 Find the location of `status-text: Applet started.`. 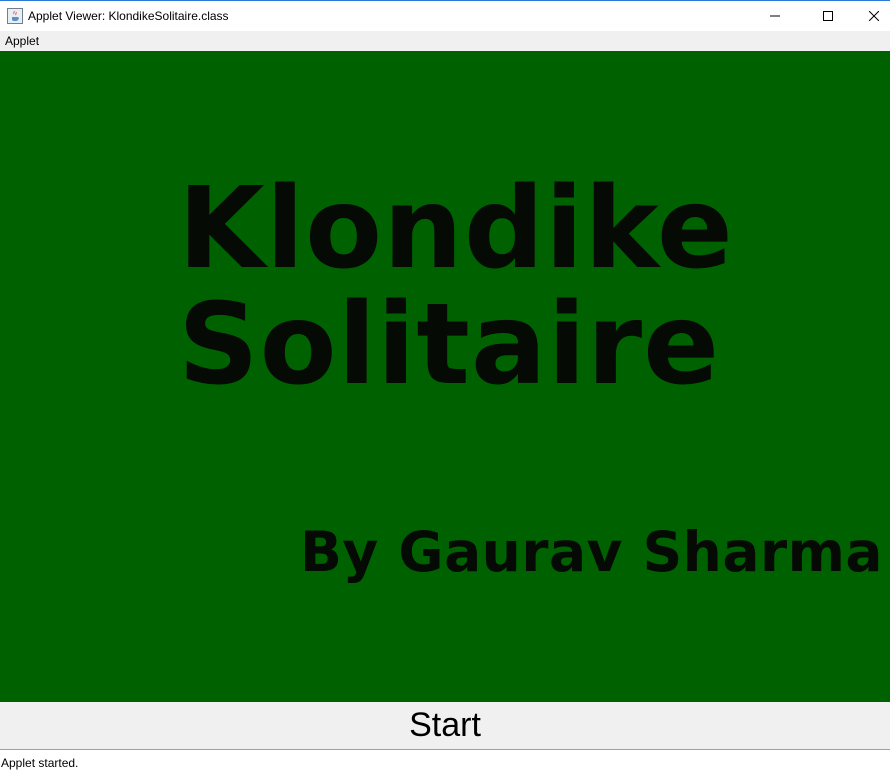

status-text: Applet started. is located at coordinates (40, 763).